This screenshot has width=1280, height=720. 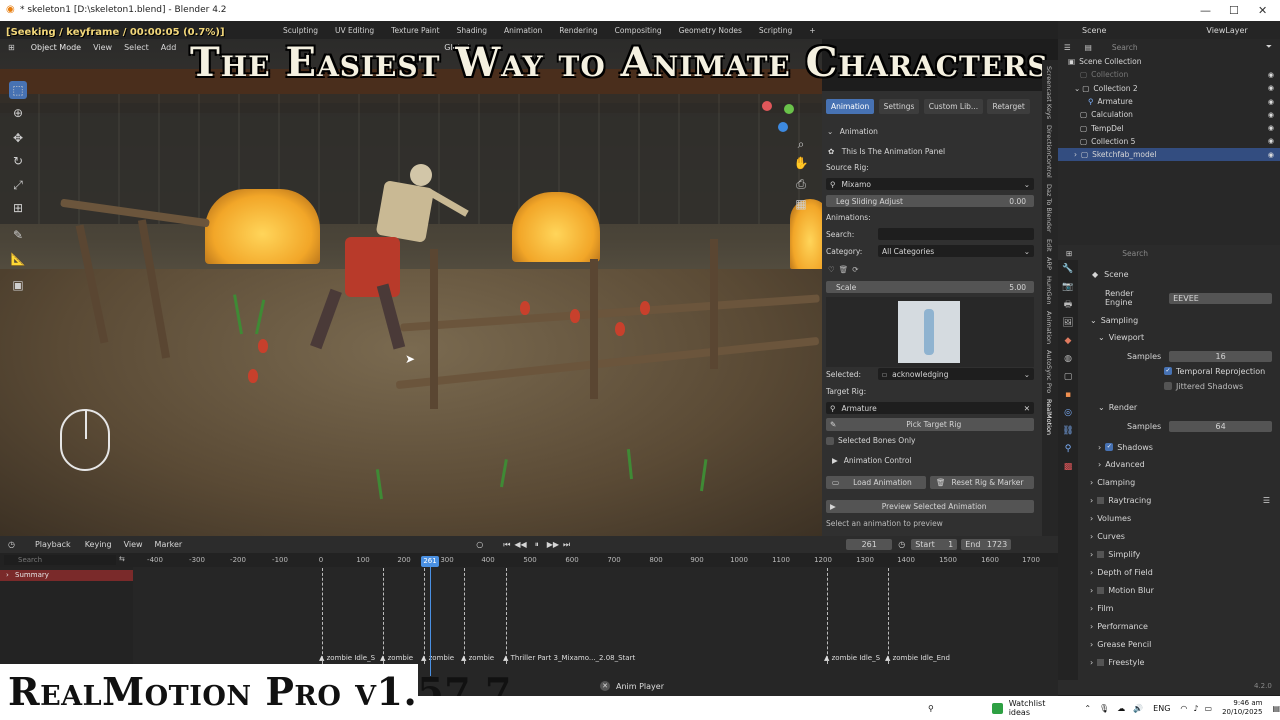 What do you see at coordinates (430, 616) in the screenshot?
I see `playhead-line` at bounding box center [430, 616].